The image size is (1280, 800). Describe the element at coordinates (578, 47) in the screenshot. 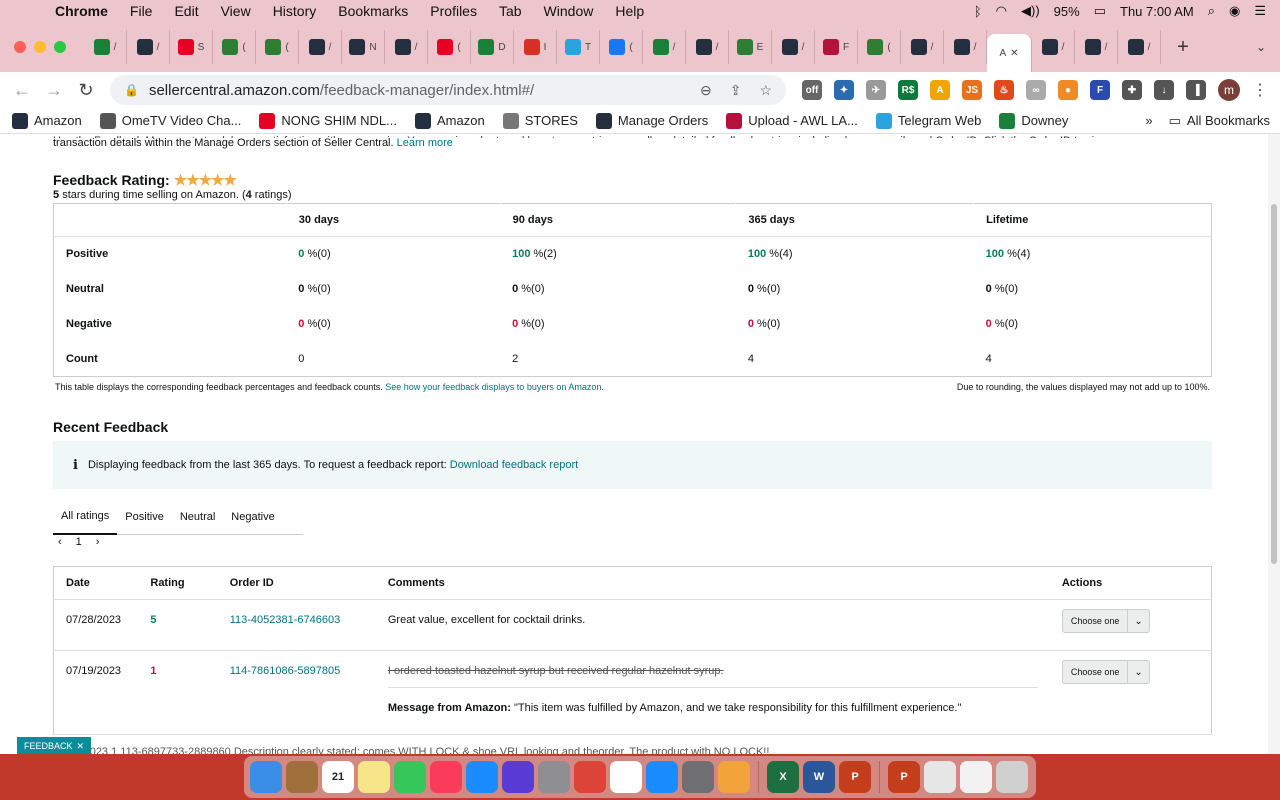

I see `tab-11: T` at that location.